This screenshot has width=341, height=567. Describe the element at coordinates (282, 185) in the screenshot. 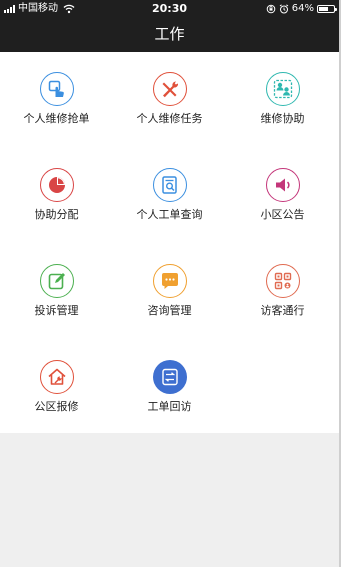

I see `speaker-icon` at that location.